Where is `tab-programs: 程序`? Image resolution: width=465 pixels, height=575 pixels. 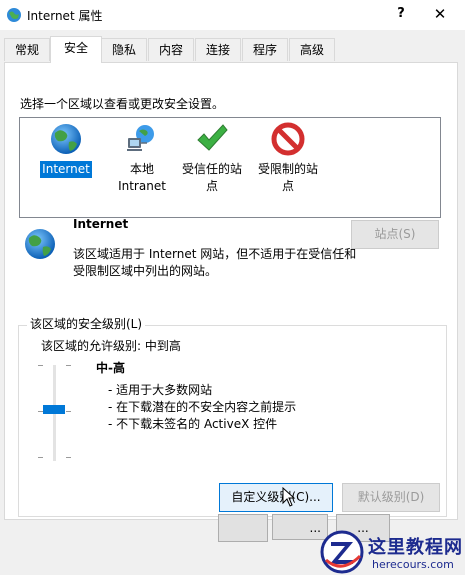
tab-programs: 程序 is located at coordinates (265, 49).